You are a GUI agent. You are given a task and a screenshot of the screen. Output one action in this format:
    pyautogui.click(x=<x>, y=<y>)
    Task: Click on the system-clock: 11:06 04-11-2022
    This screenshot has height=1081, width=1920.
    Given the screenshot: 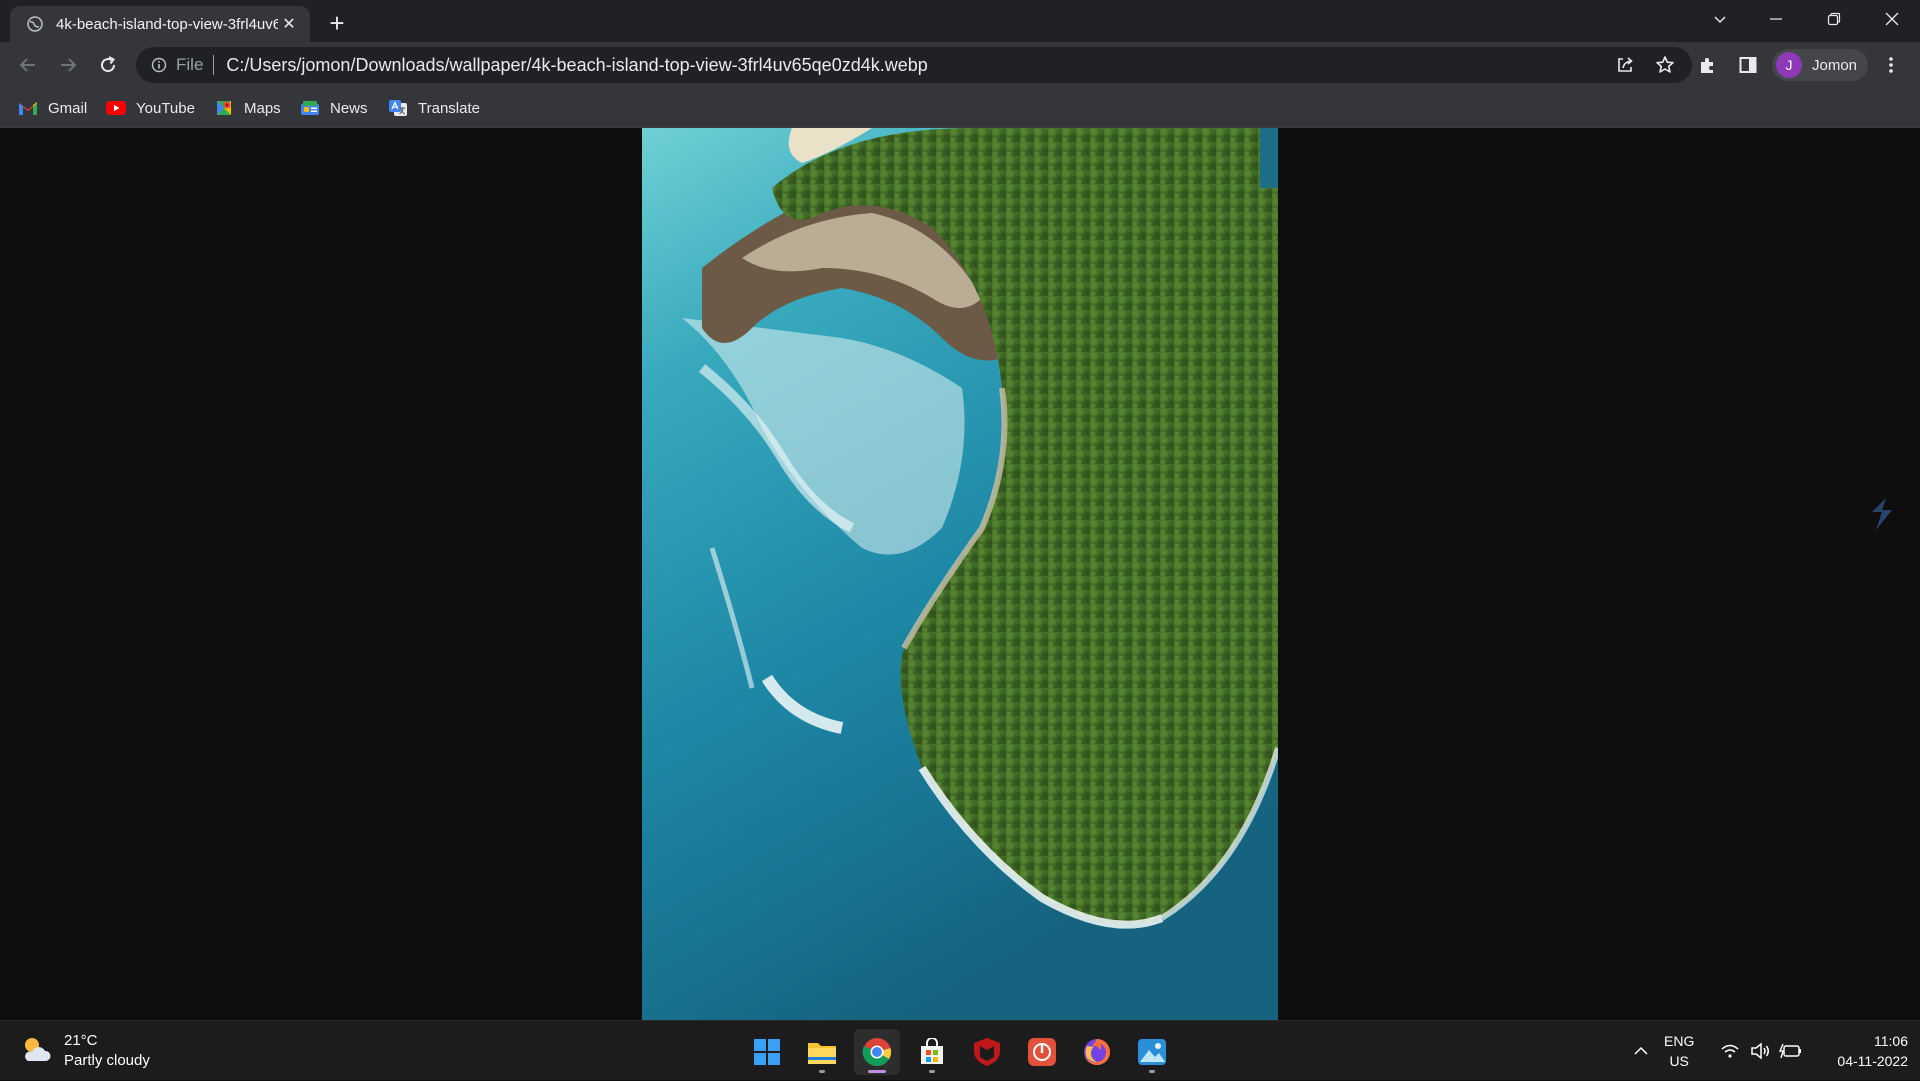 What is the action you would take?
    pyautogui.click(x=1863, y=1051)
    